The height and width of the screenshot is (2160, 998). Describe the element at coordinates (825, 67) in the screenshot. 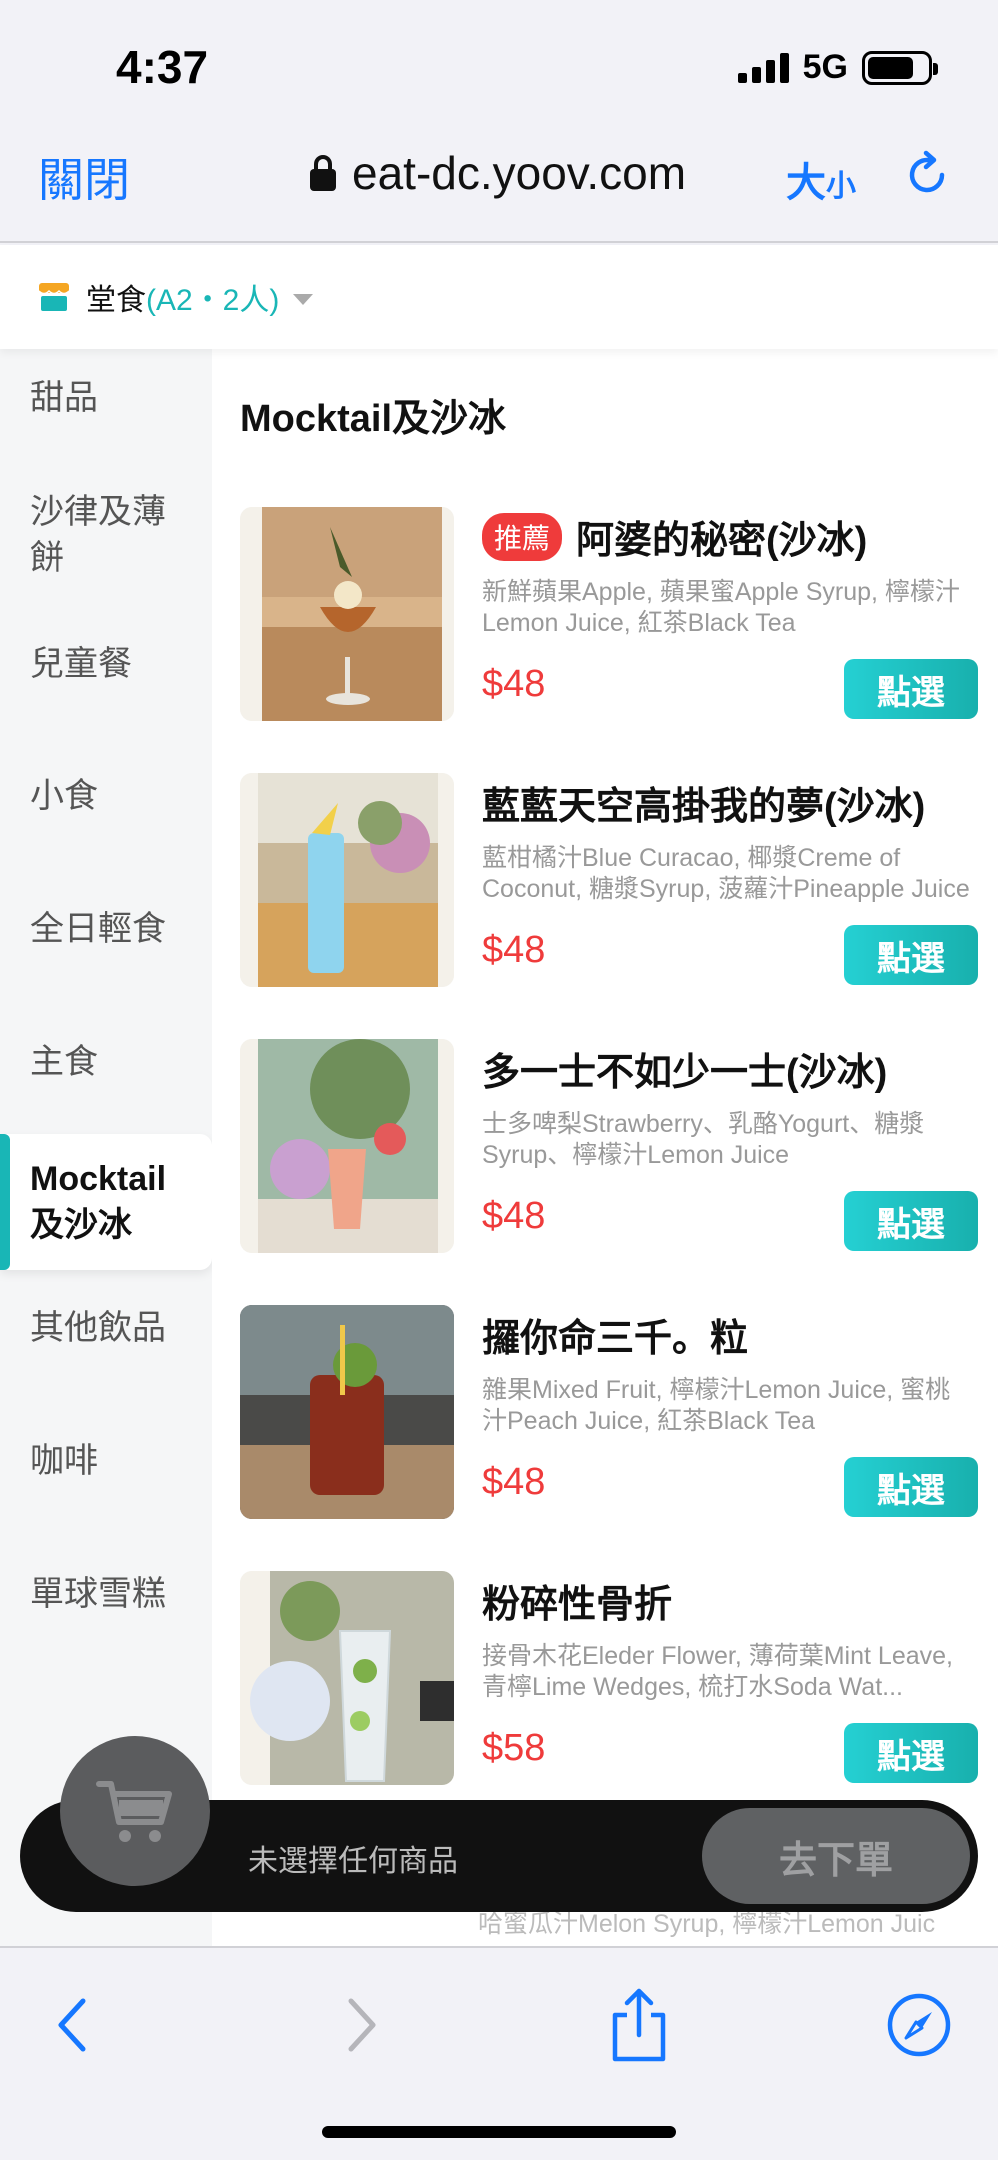

I see `network-label: 5G` at that location.